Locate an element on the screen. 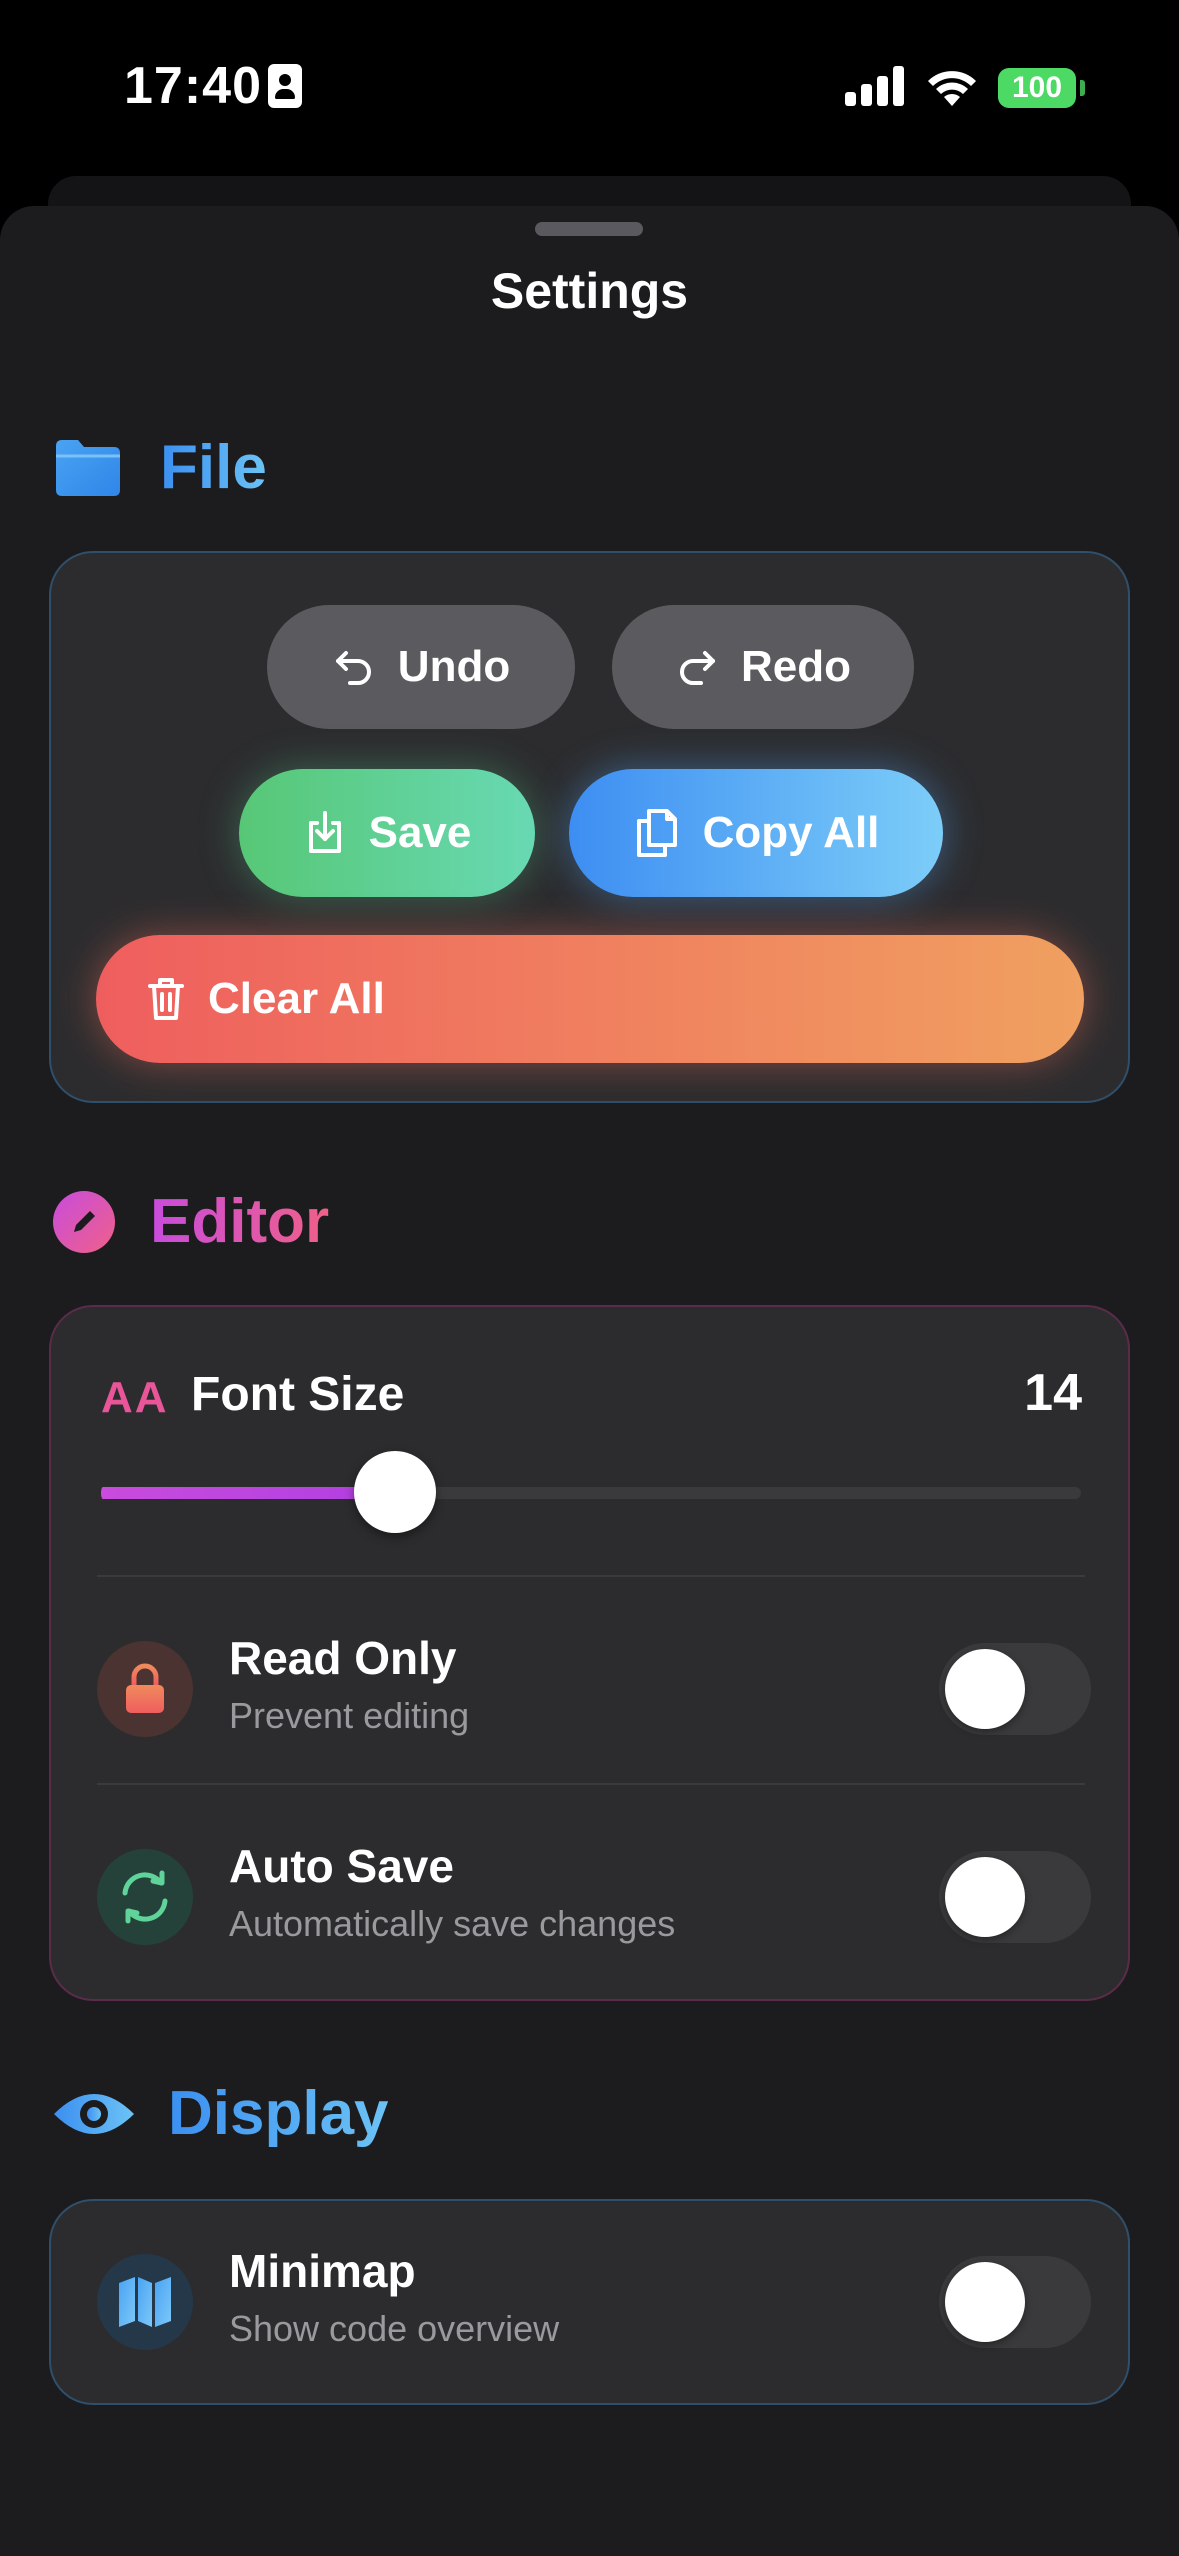 The height and width of the screenshot is (2556, 1179). file-section-title: File is located at coordinates (213, 467).